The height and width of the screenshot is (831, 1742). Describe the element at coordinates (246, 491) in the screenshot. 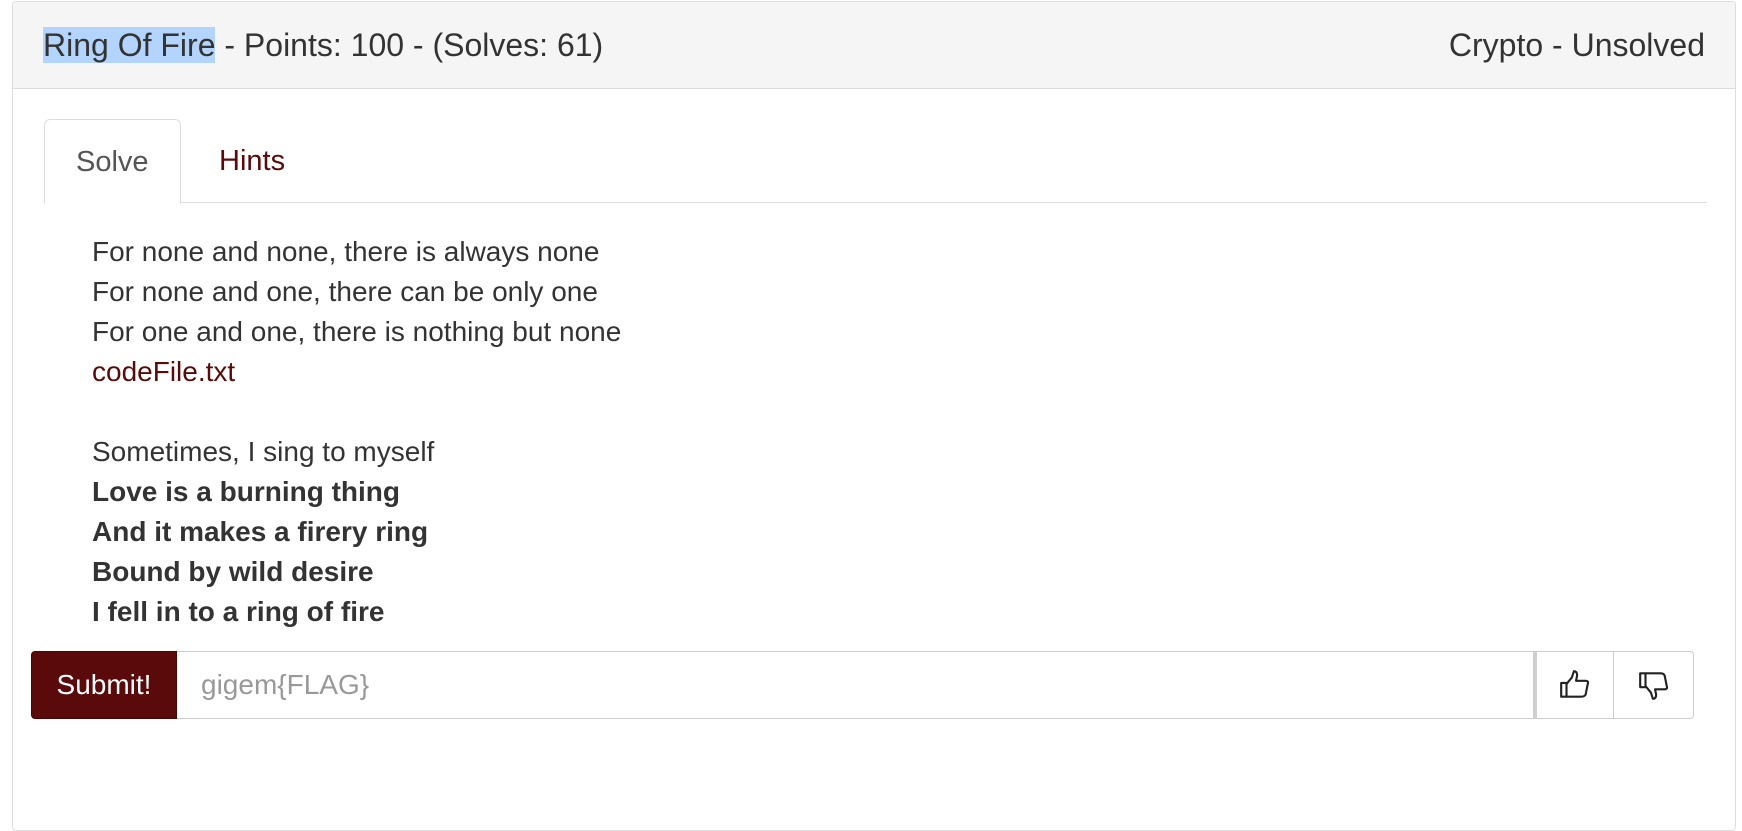

I see `lyric-line: Love is a burning thing` at that location.